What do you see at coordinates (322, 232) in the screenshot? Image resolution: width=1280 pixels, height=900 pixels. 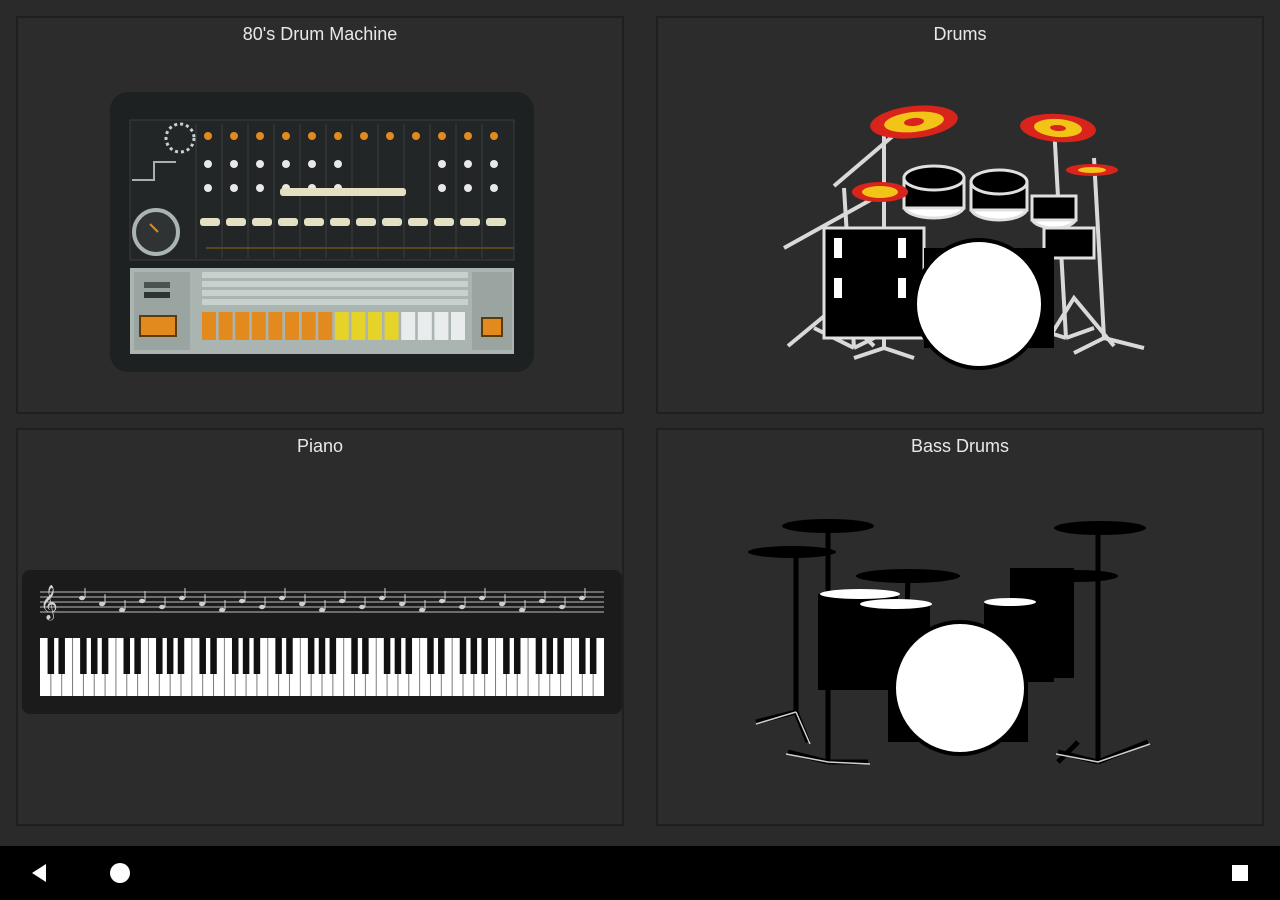 I see `drum-machine-icon` at bounding box center [322, 232].